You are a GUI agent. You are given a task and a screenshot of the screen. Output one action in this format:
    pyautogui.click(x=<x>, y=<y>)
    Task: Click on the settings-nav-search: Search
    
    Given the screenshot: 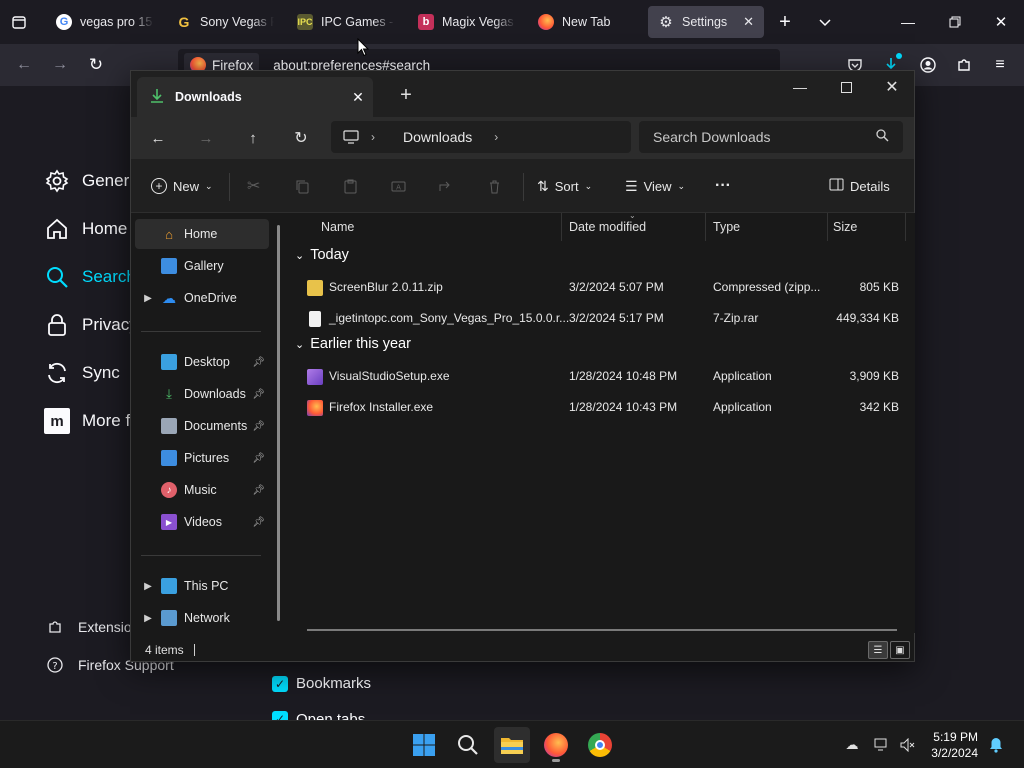 What is the action you would take?
    pyautogui.click(x=90, y=277)
    